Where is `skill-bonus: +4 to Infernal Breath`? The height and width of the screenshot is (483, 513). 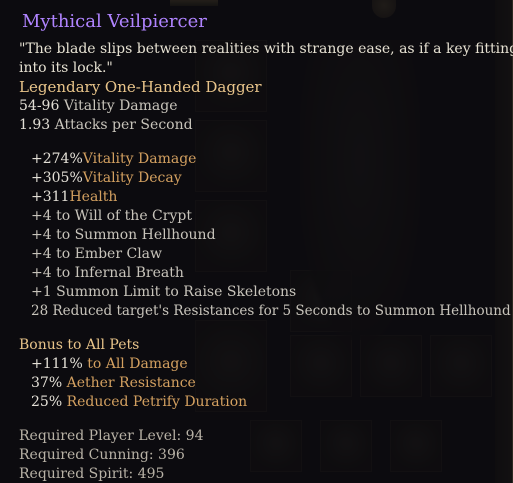 skill-bonus: +4 to Infernal Breath is located at coordinates (107, 273).